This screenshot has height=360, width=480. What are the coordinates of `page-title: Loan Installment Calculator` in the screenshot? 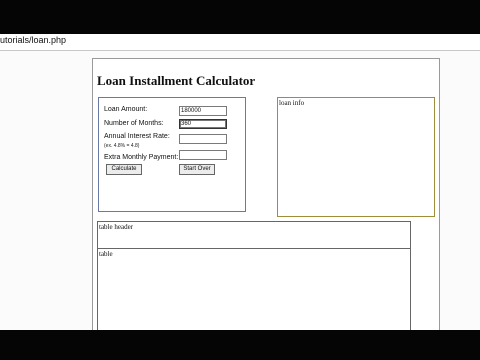 It's located at (176, 80).